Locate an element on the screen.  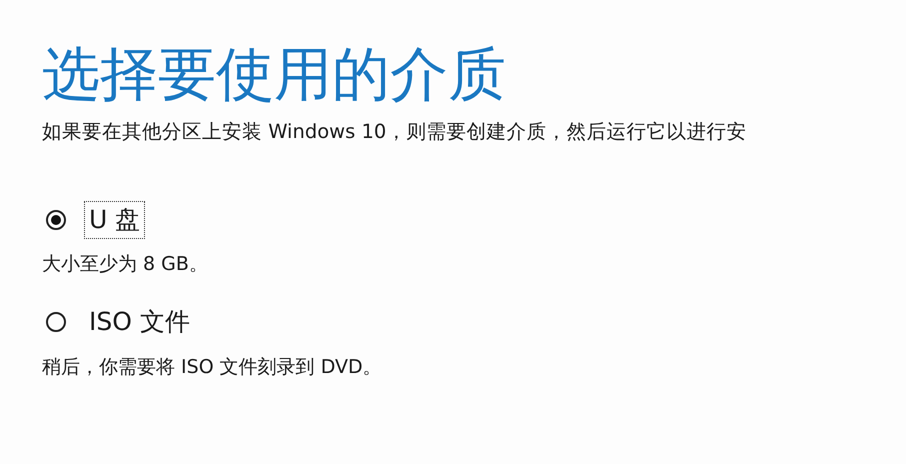
page-title: 选择要使用的介质 is located at coordinates (274, 75).